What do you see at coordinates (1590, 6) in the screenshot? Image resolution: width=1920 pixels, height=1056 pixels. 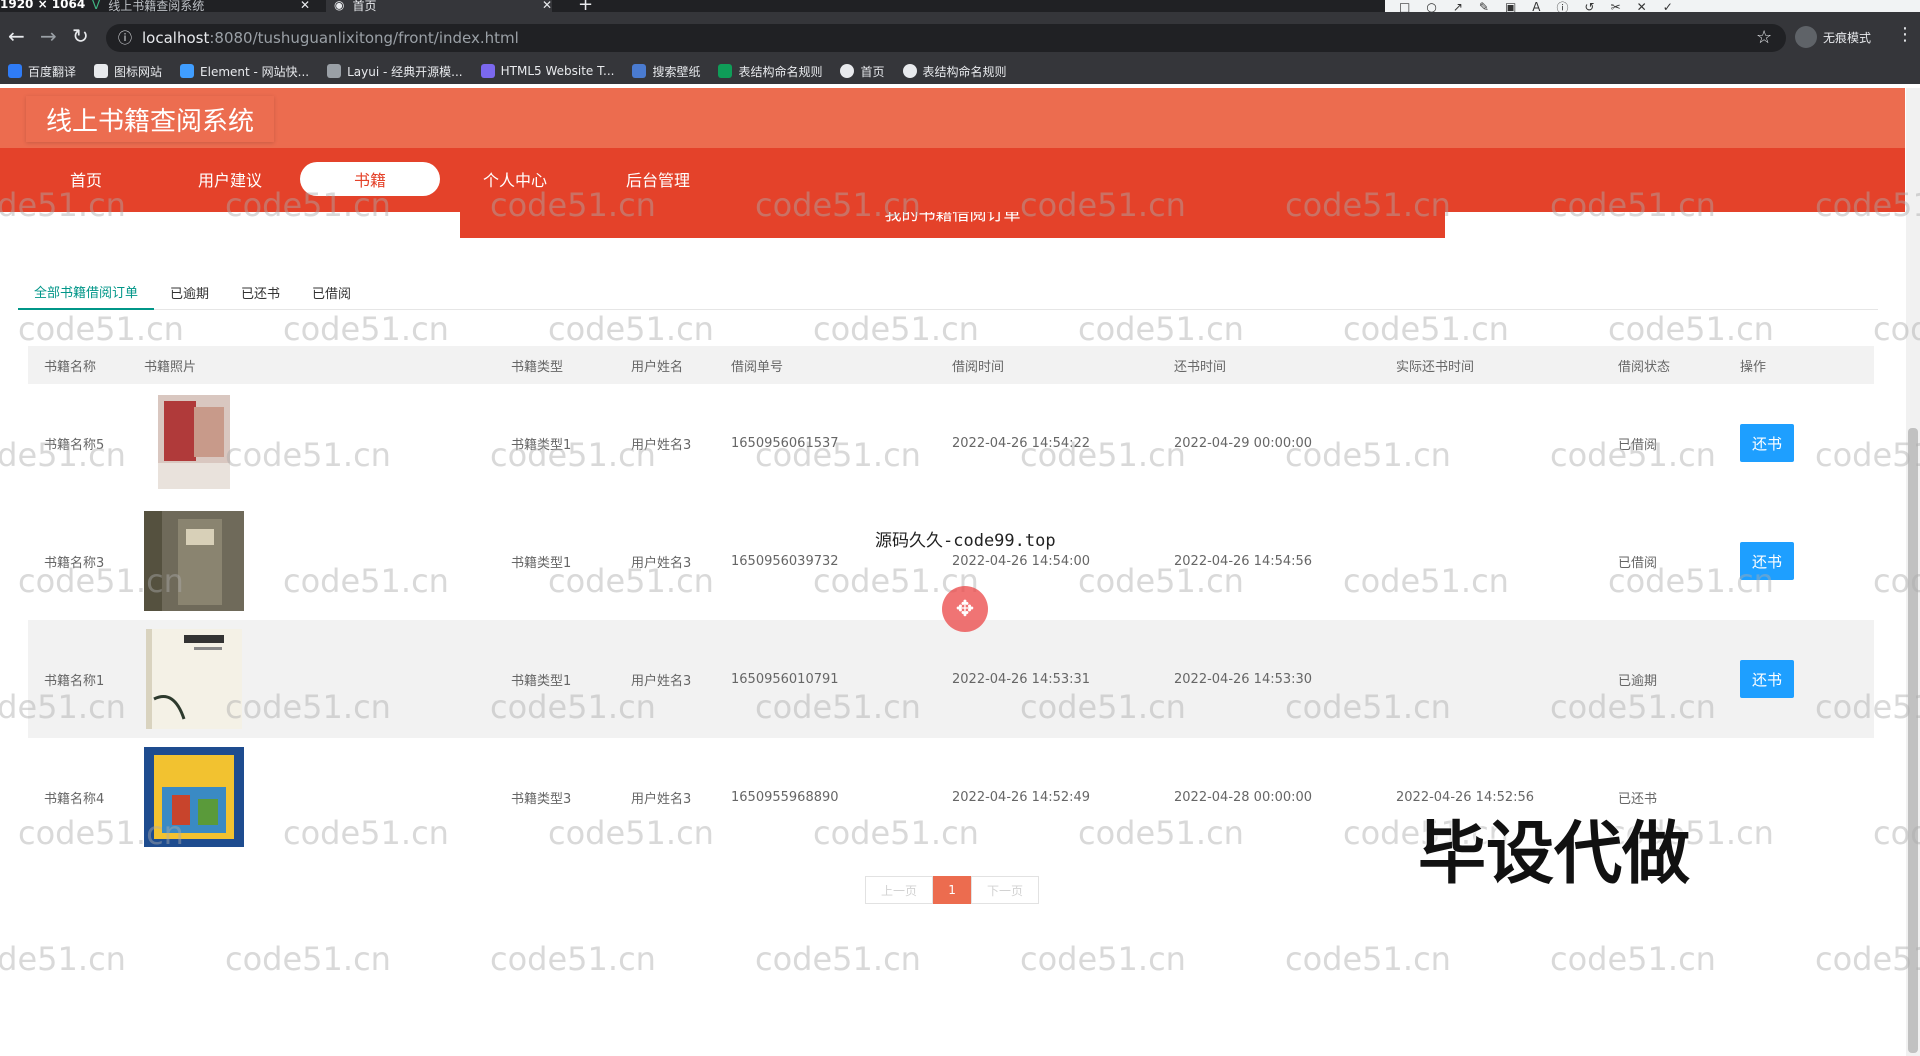 I see `undo-icon: ↺` at bounding box center [1590, 6].